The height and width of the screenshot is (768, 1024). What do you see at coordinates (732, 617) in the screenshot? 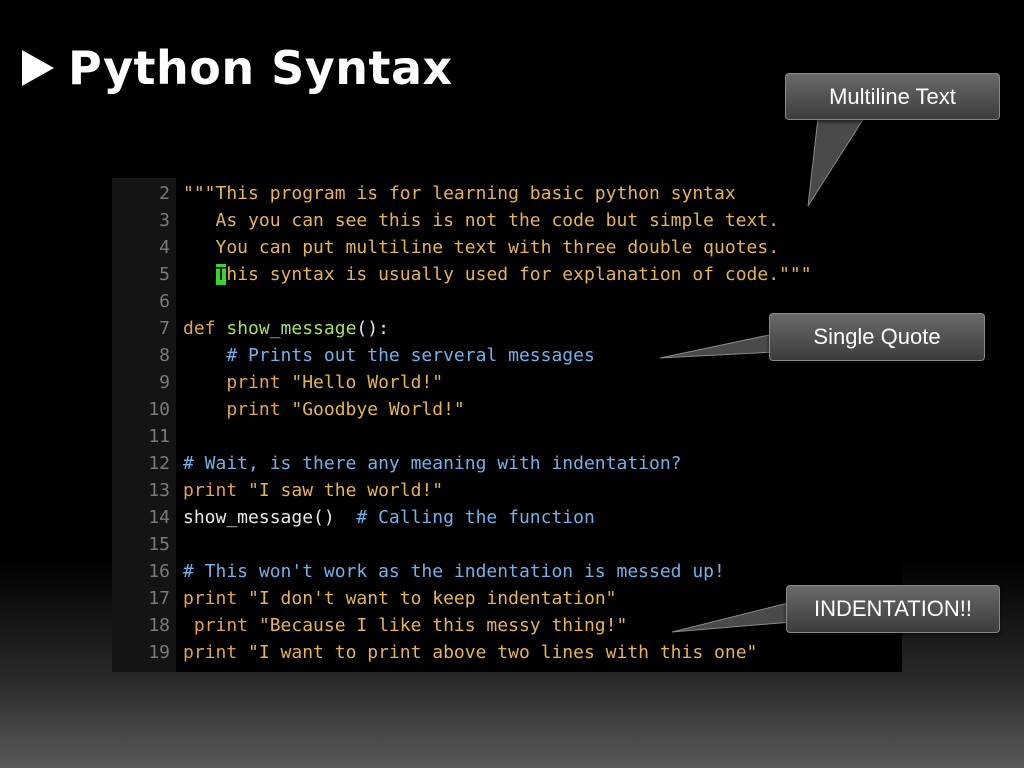
I see `indentation-pointer` at bounding box center [732, 617].